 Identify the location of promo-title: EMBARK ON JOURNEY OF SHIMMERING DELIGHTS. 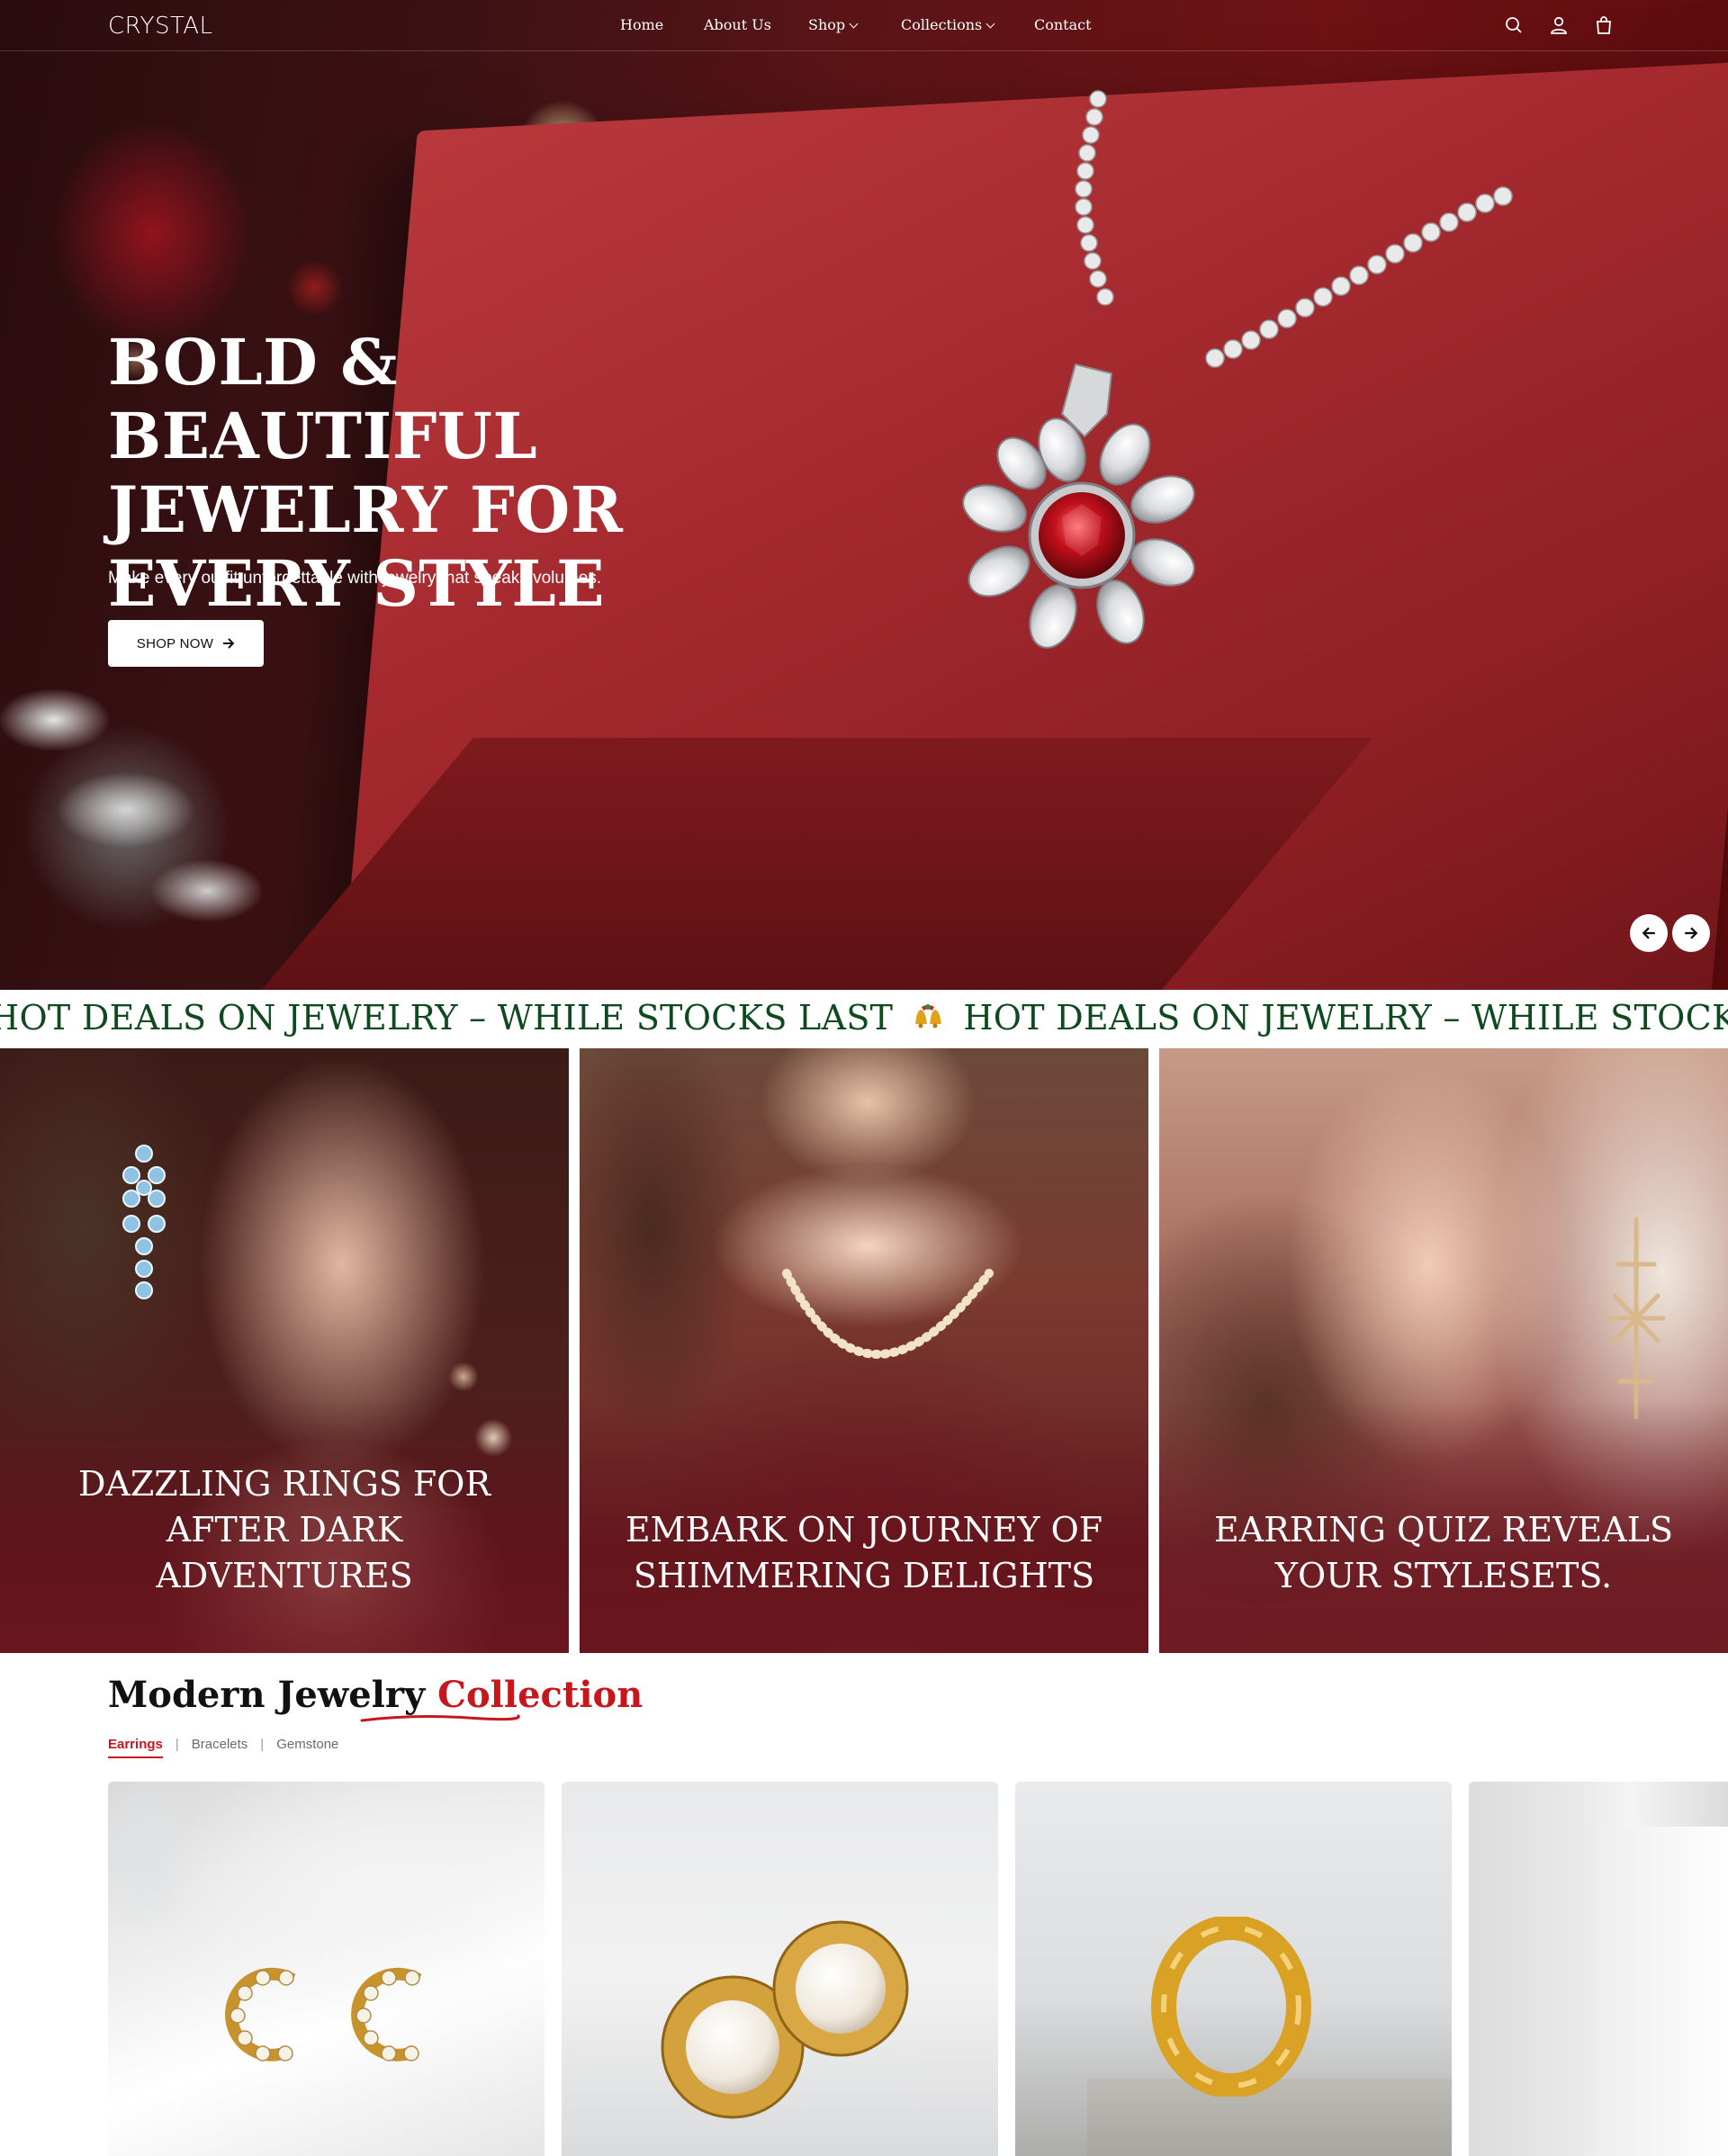
(864, 1552).